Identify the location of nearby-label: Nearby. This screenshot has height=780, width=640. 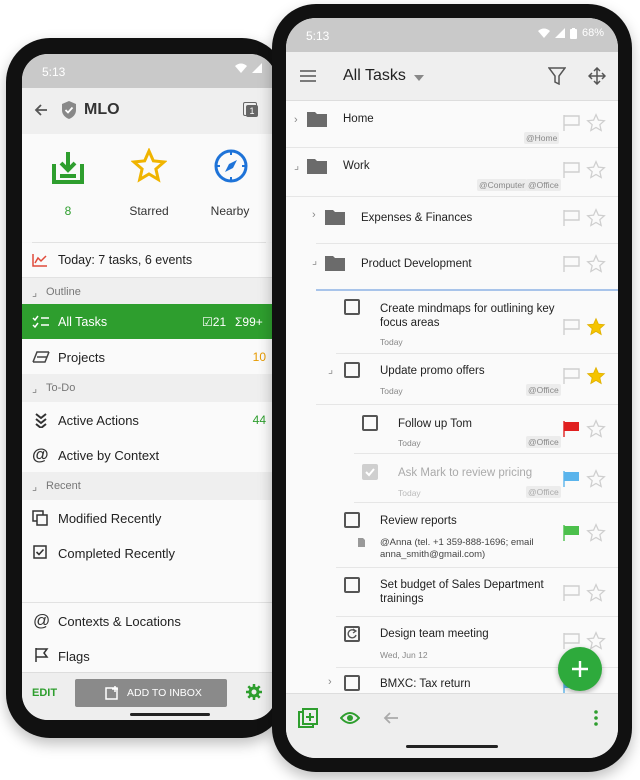
(230, 211).